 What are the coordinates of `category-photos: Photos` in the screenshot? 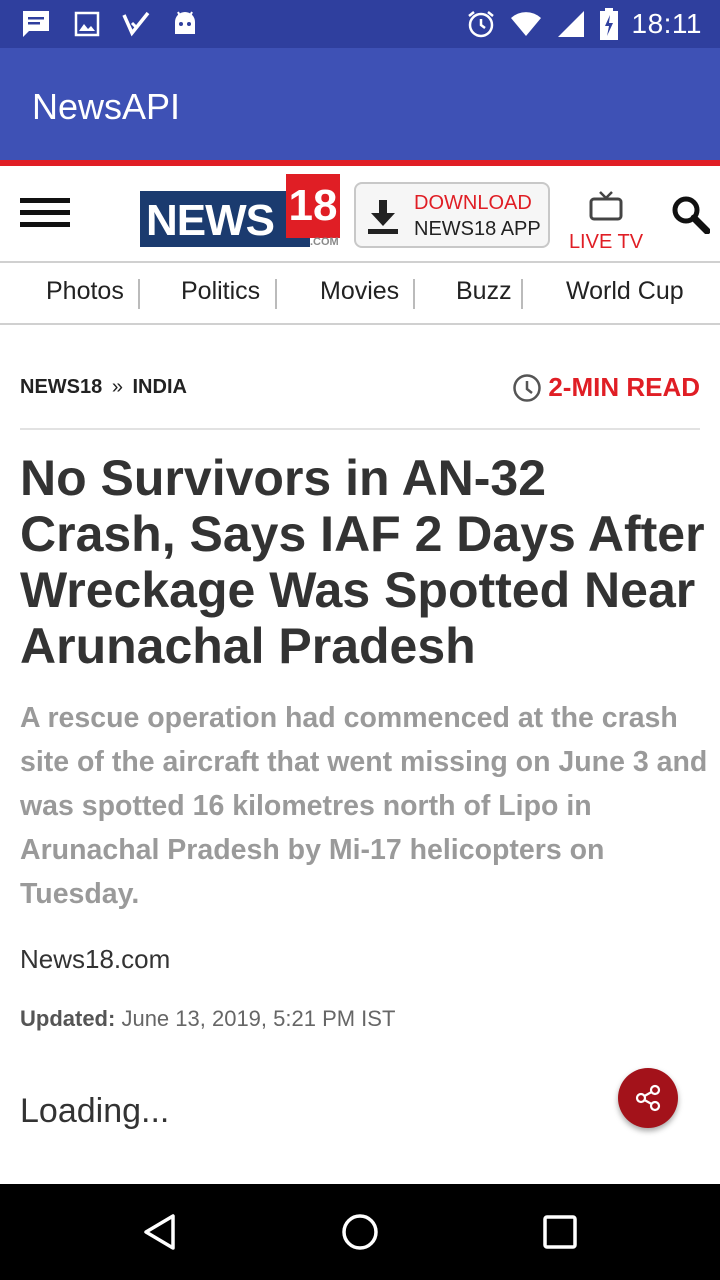 It's located at (85, 291).